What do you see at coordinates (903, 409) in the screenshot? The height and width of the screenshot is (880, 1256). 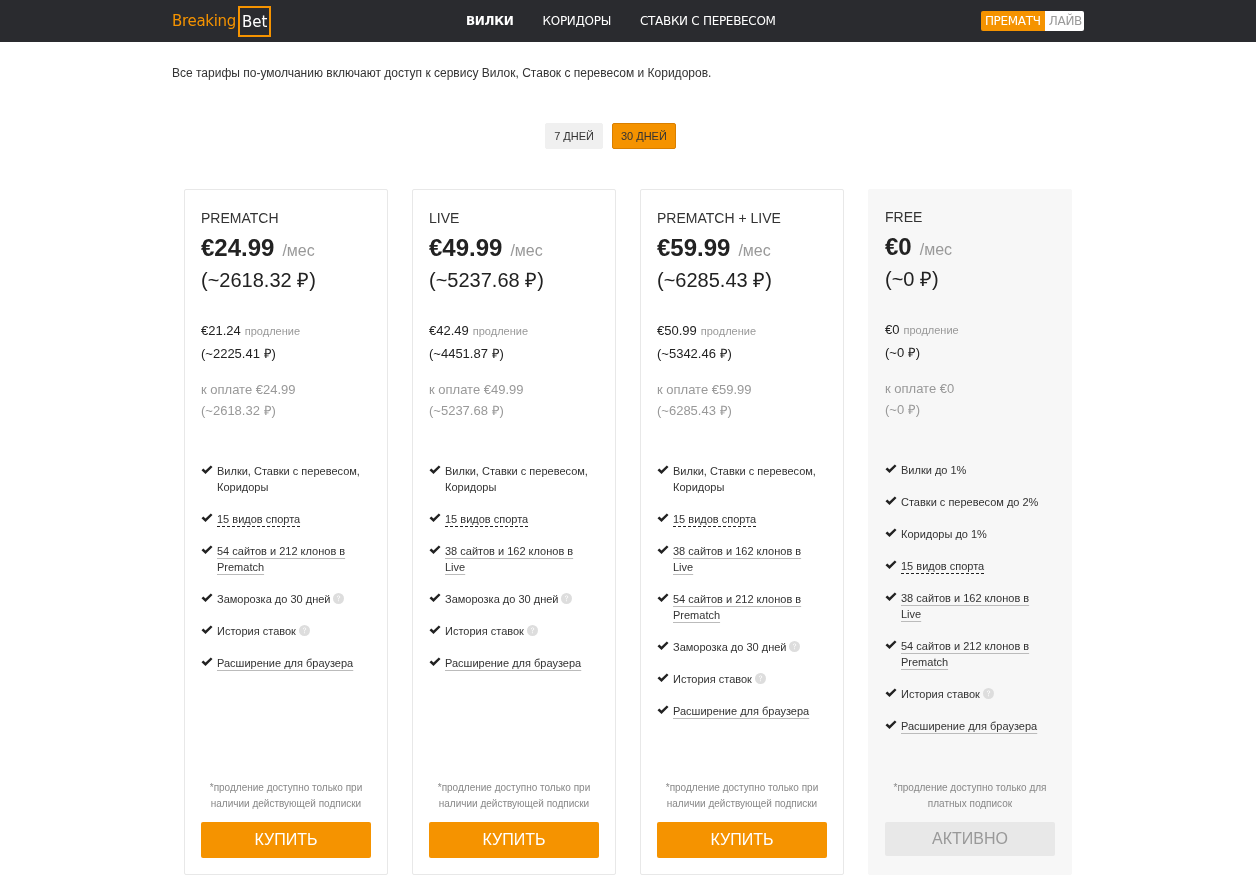 I see `to-pay-rub: (~0 ₽)` at bounding box center [903, 409].